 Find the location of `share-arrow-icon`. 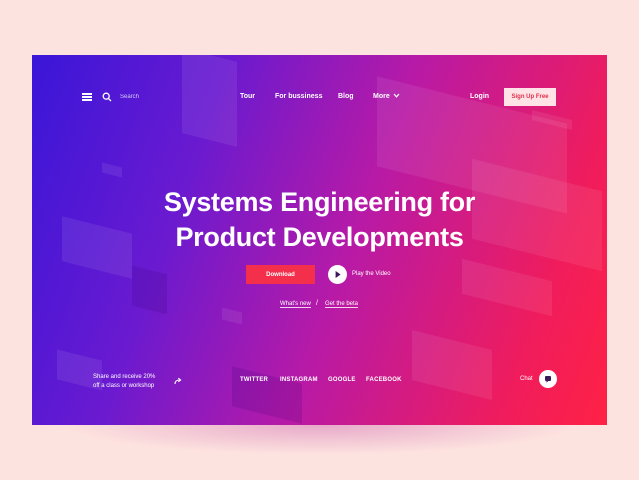

share-arrow-icon is located at coordinates (178, 381).